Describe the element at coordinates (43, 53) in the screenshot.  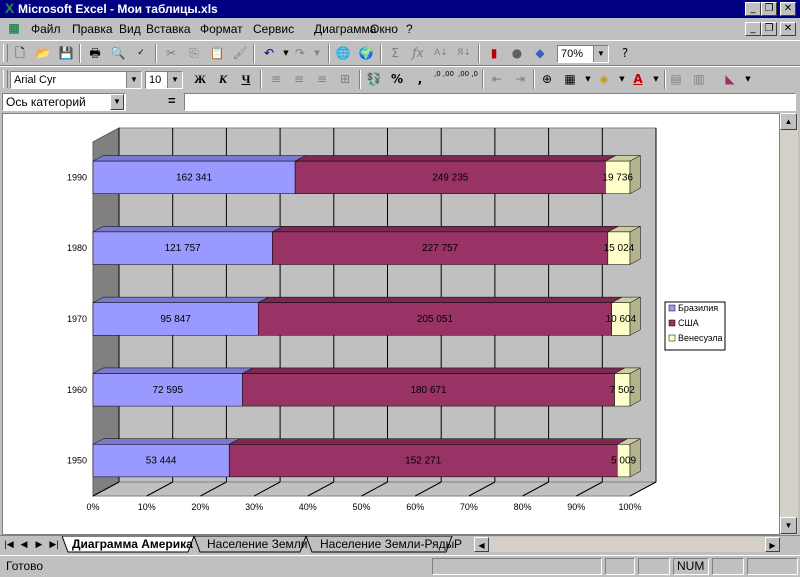
I see `open-icon: 📂` at that location.